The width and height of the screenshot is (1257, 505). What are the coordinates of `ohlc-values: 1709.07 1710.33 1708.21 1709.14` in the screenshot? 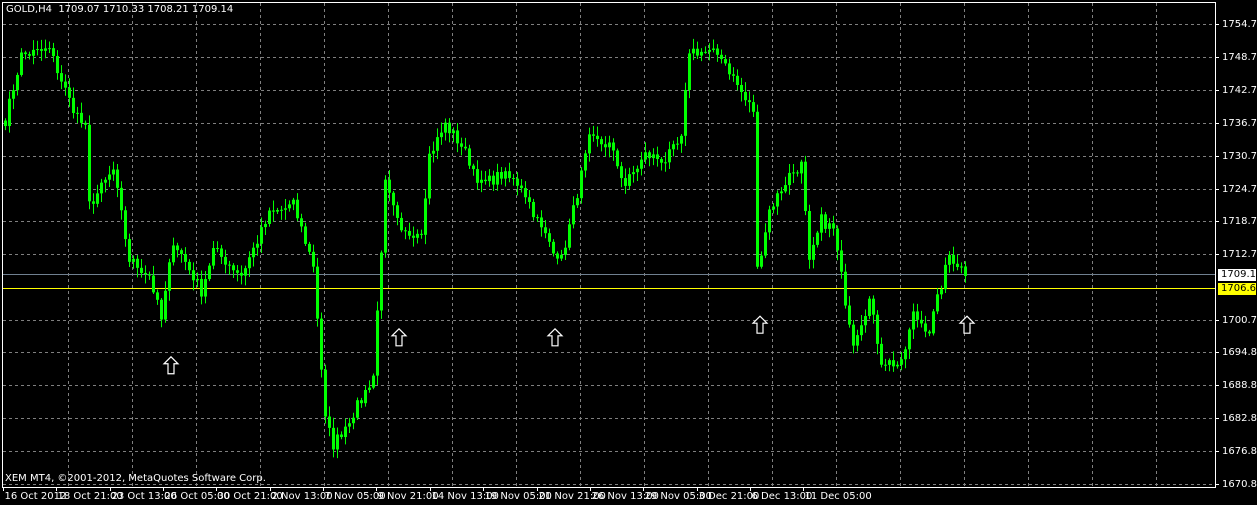 It's located at (146, 9).